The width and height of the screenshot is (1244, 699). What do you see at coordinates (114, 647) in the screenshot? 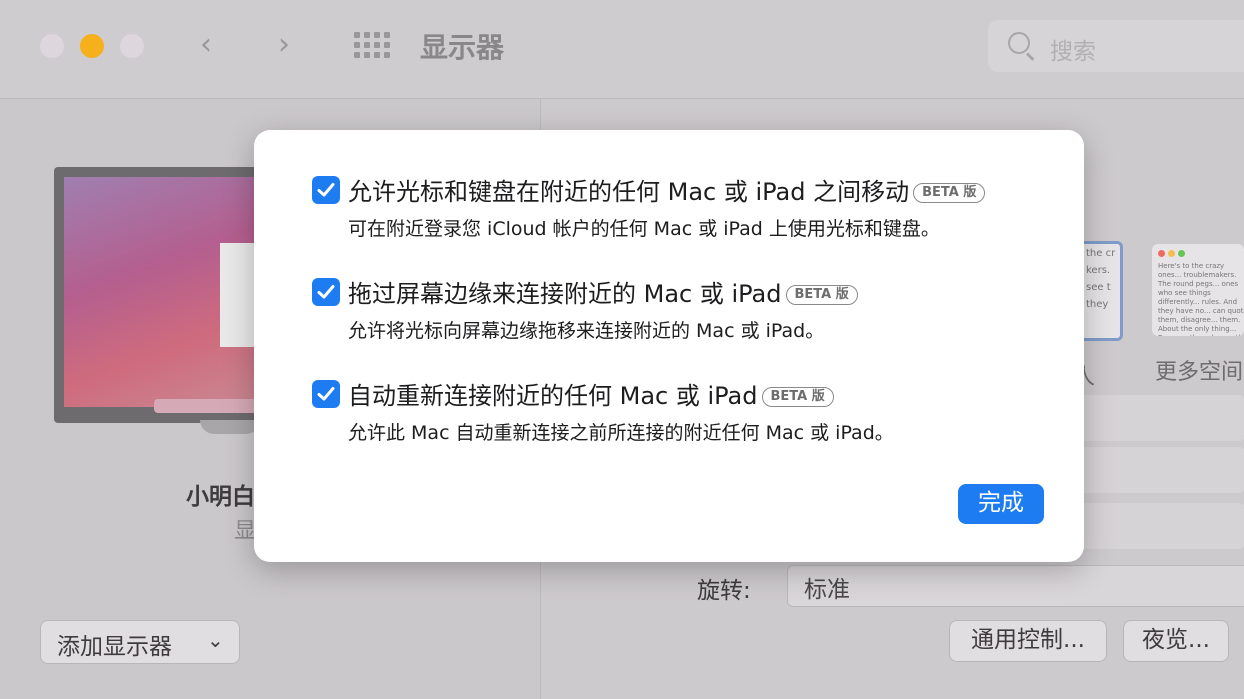
I see `add-display-label: 添加显示器` at bounding box center [114, 647].